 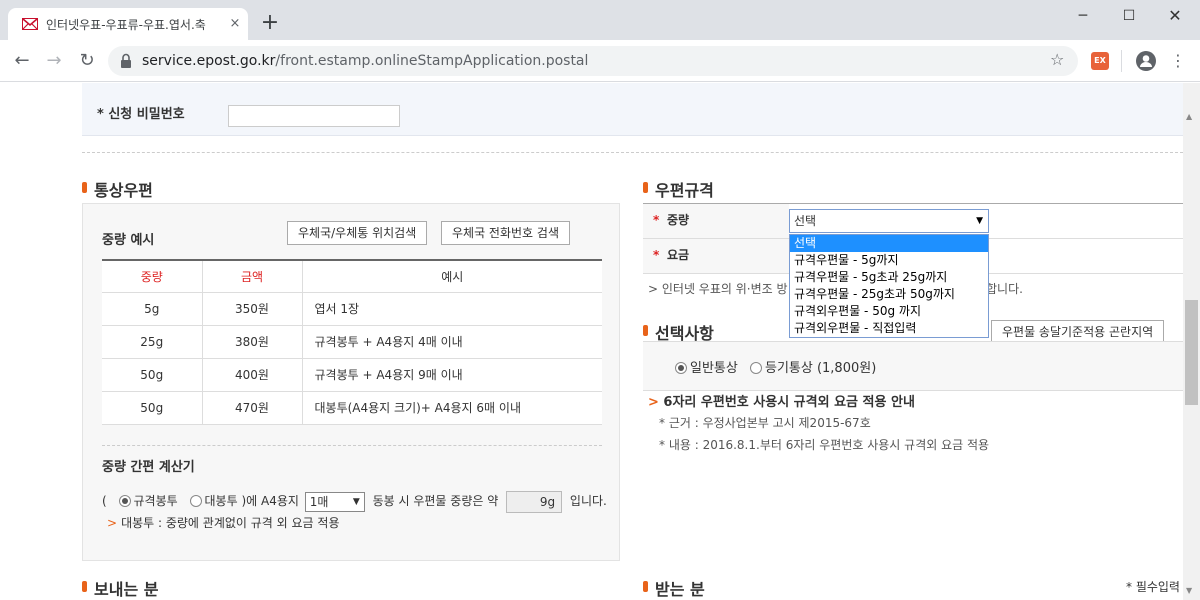 What do you see at coordinates (124, 501) in the screenshot?
I see `radio-standard-envelope` at bounding box center [124, 501].